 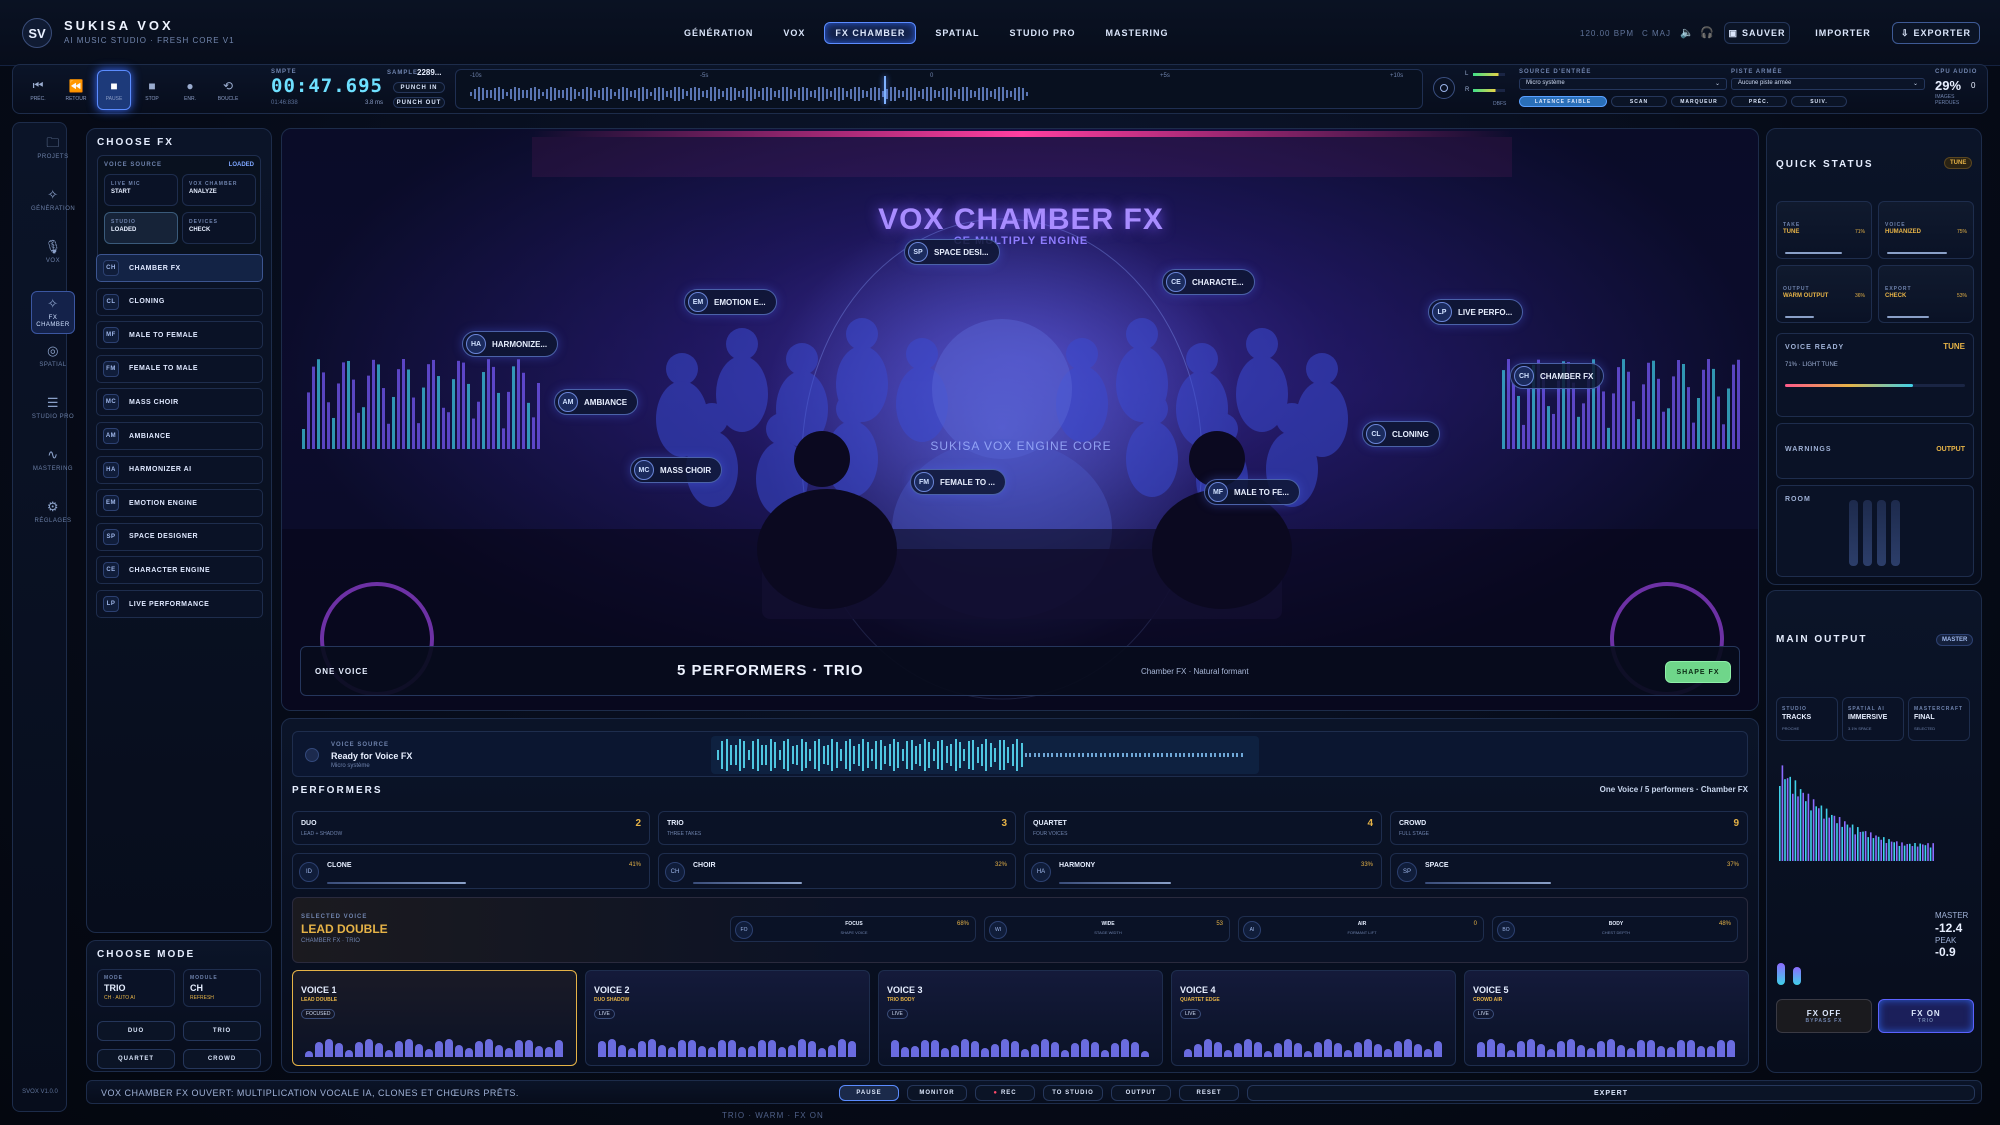 I want to click on fx-card-choir: CH CHOIR 32%, so click(x=837, y=871).